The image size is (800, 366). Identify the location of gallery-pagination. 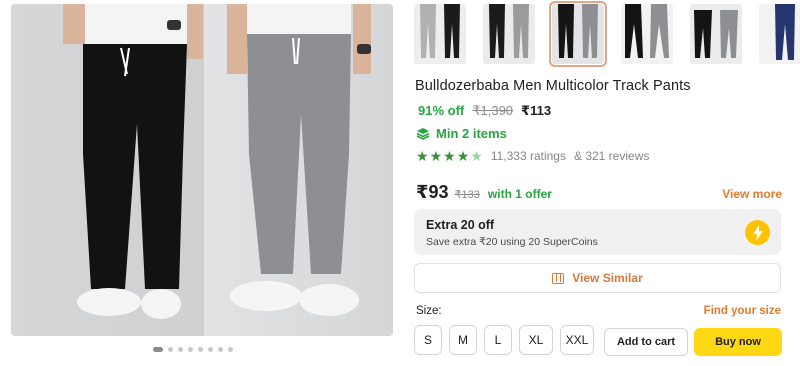
(193, 349).